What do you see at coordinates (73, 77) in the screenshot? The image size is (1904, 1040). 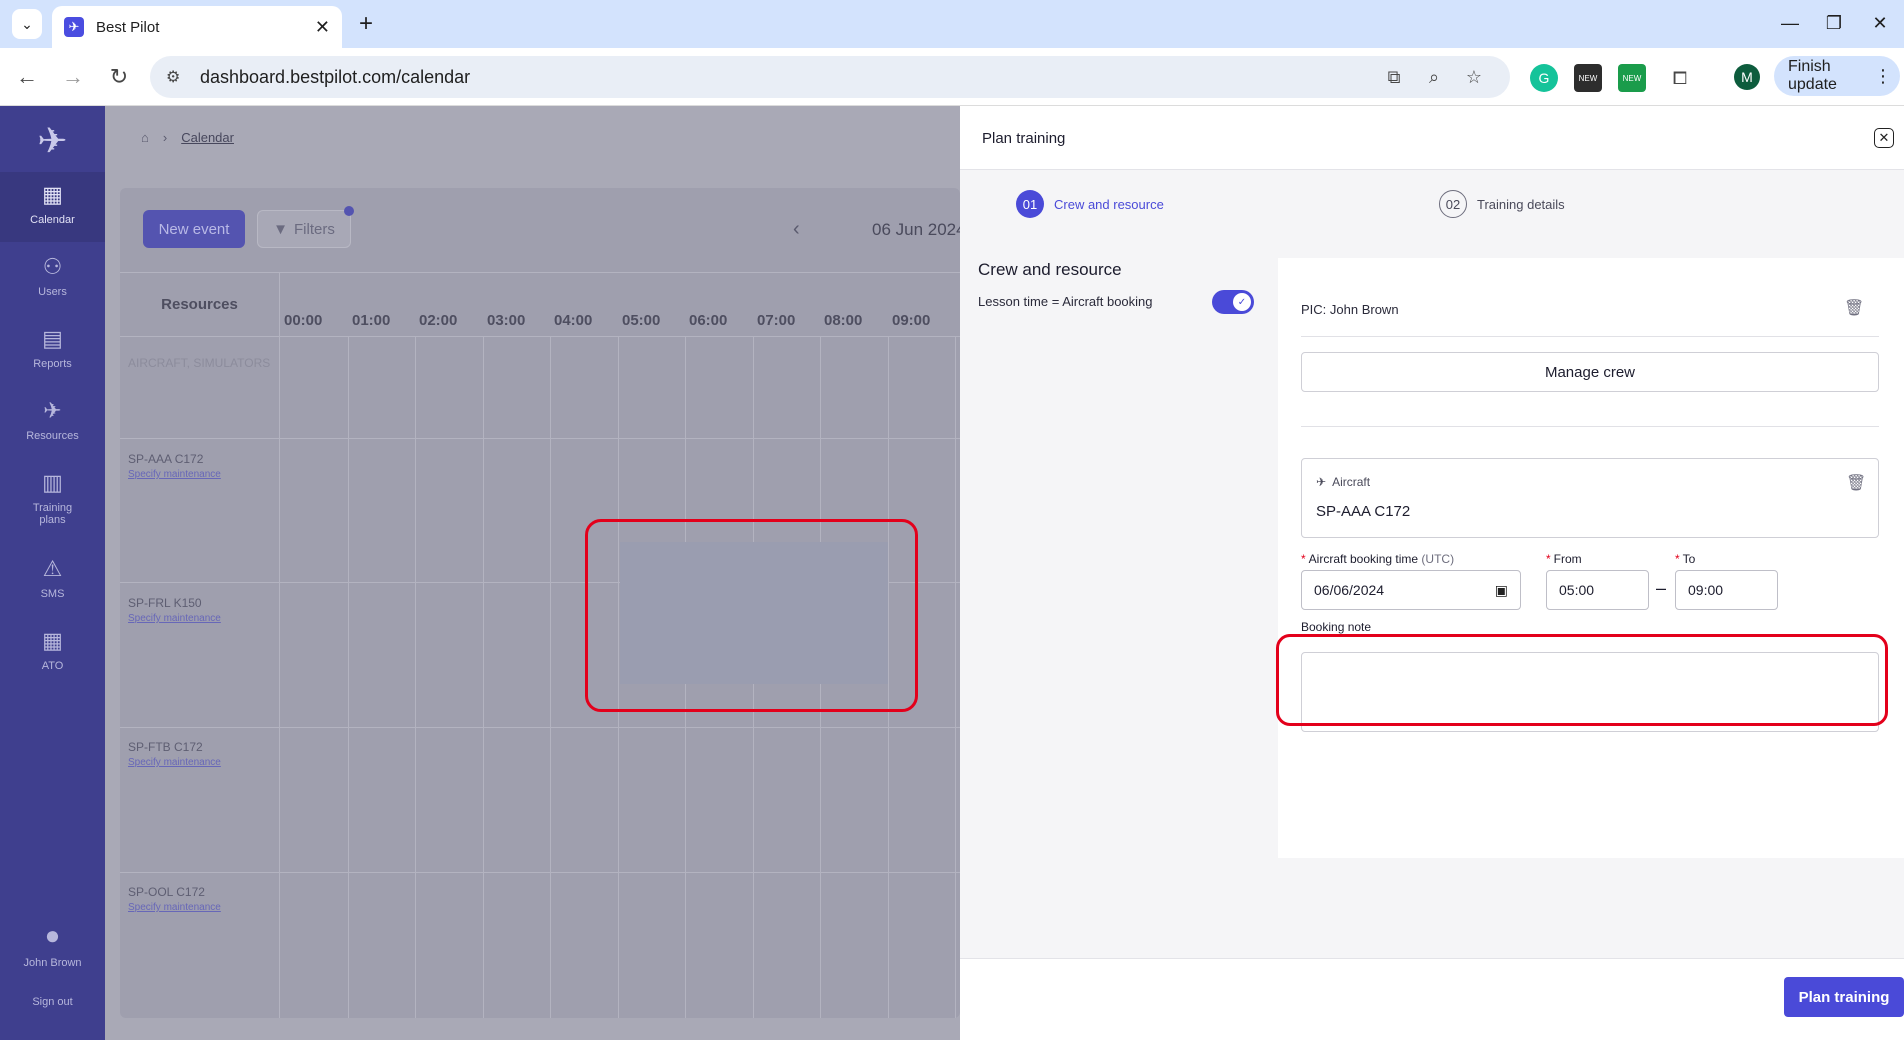 I see `forward-button: →` at bounding box center [73, 77].